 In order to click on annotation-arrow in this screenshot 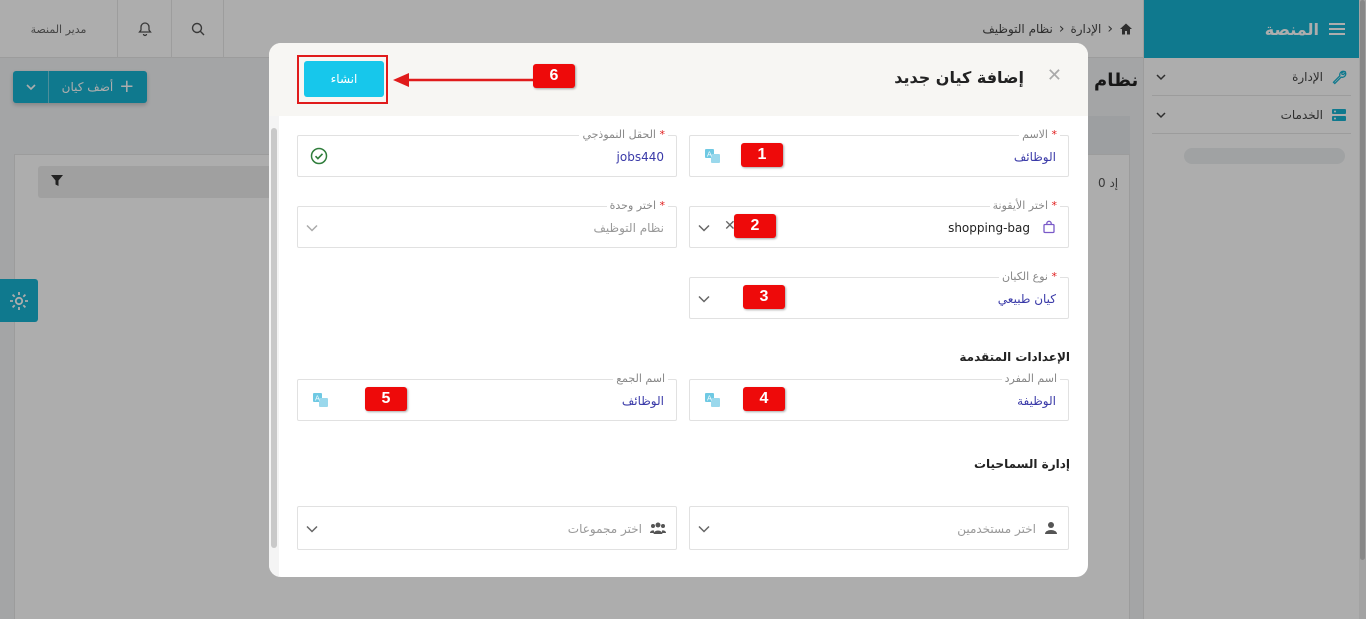, I will do `click(465, 80)`.